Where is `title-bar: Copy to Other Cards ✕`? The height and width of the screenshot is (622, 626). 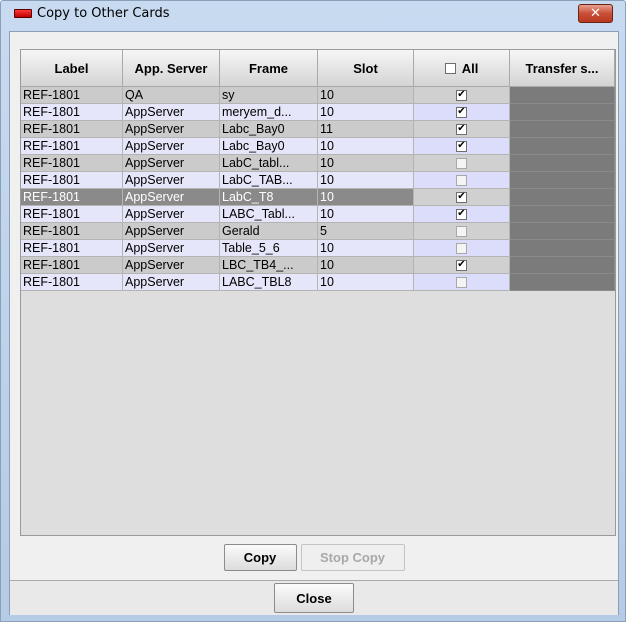 title-bar: Copy to Other Cards ✕ is located at coordinates (313, 13).